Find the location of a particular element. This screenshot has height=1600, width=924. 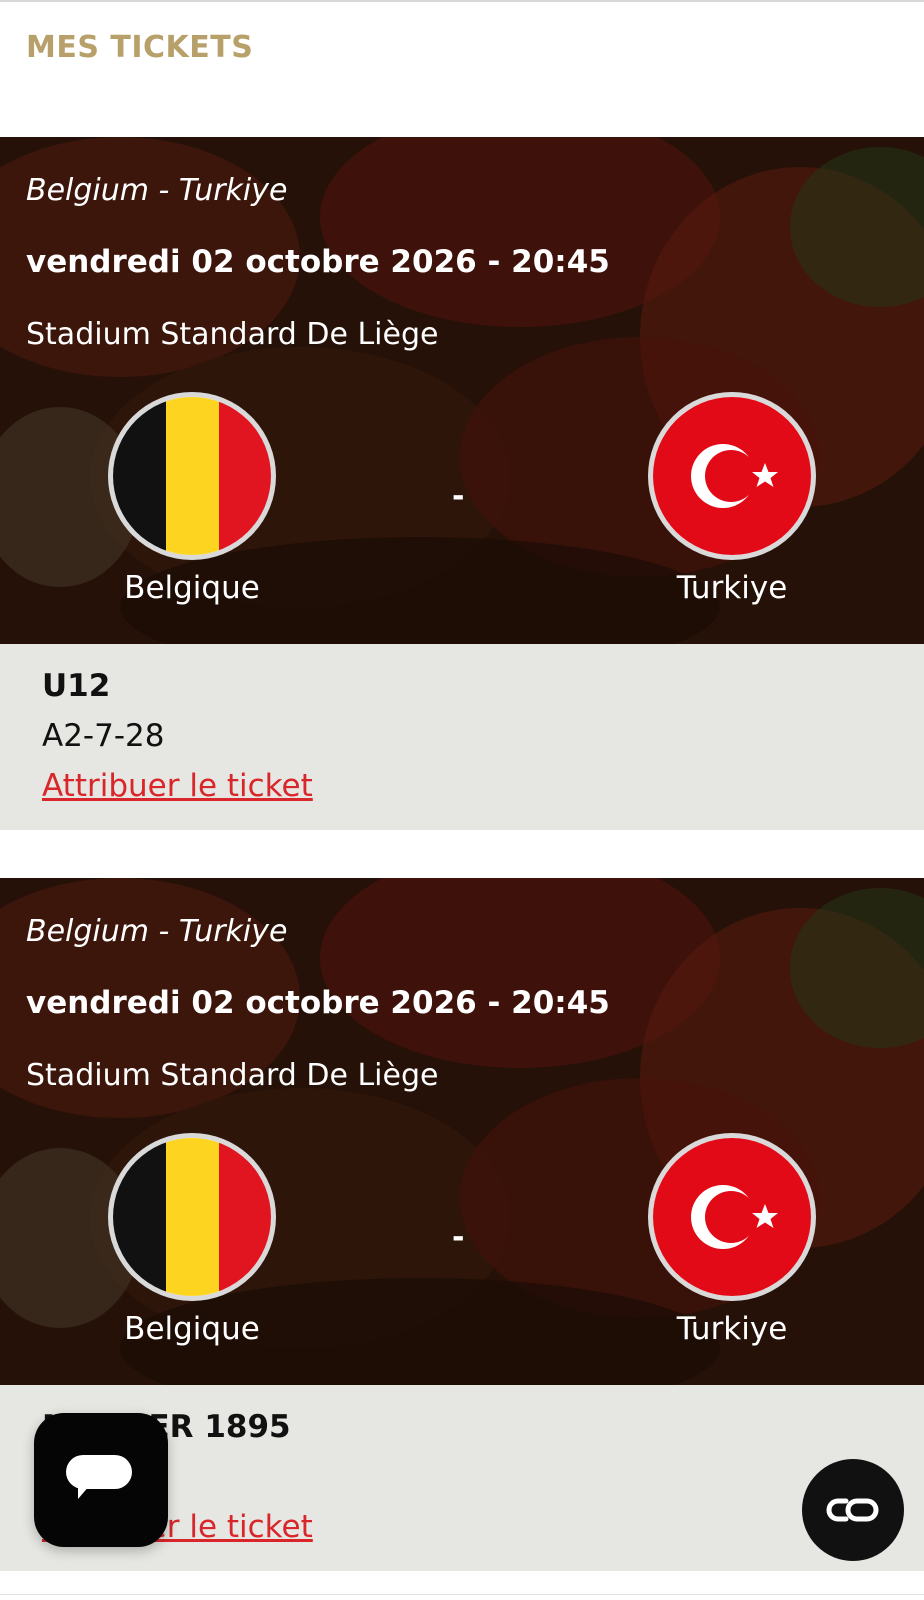

ticket-info: U12 A2-7-28 Attribuer le ticket is located at coordinates (462, 737).